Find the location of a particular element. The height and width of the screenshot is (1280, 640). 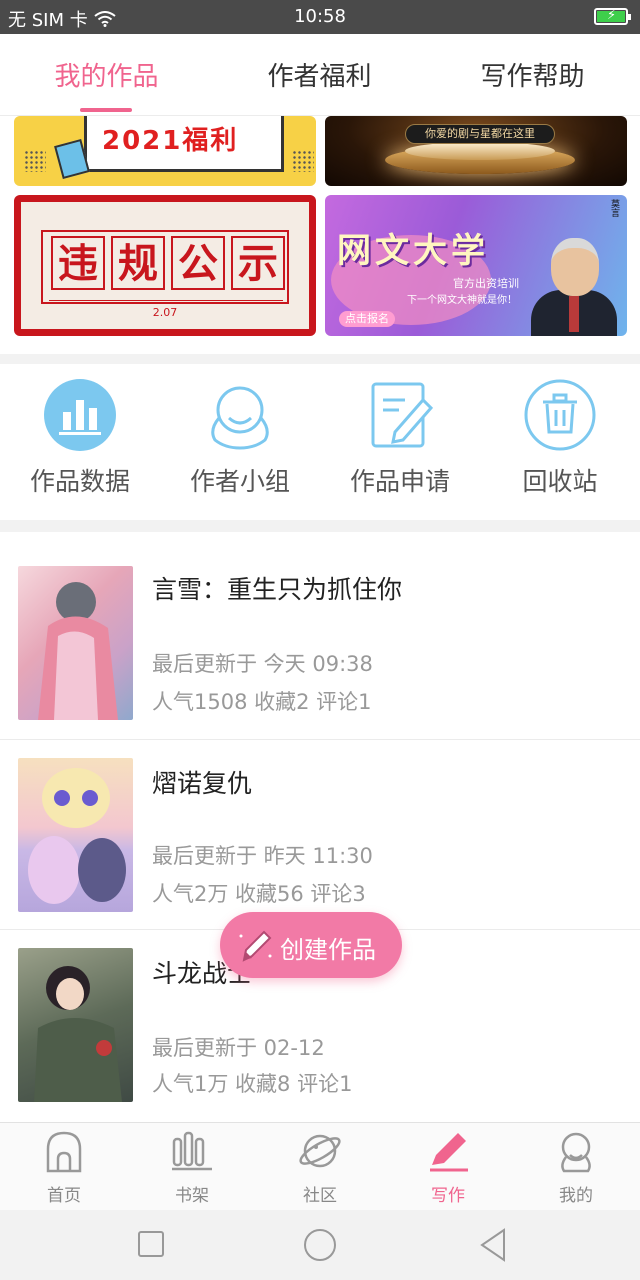

dots-decoration is located at coordinates (35, 161).